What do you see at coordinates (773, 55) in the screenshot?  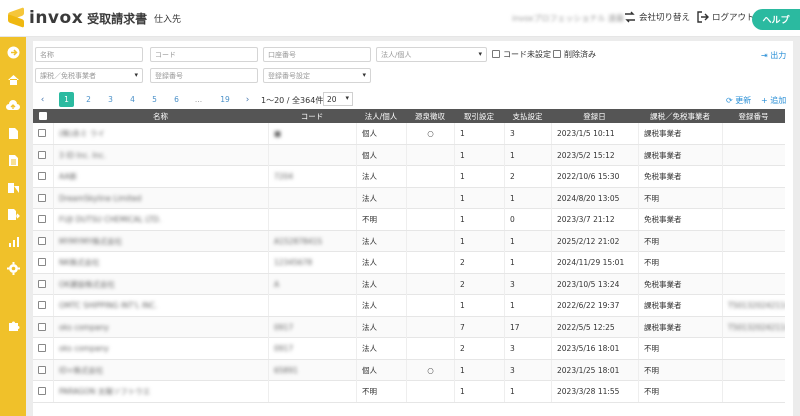 I see `export-button: ⇥ 出力` at bounding box center [773, 55].